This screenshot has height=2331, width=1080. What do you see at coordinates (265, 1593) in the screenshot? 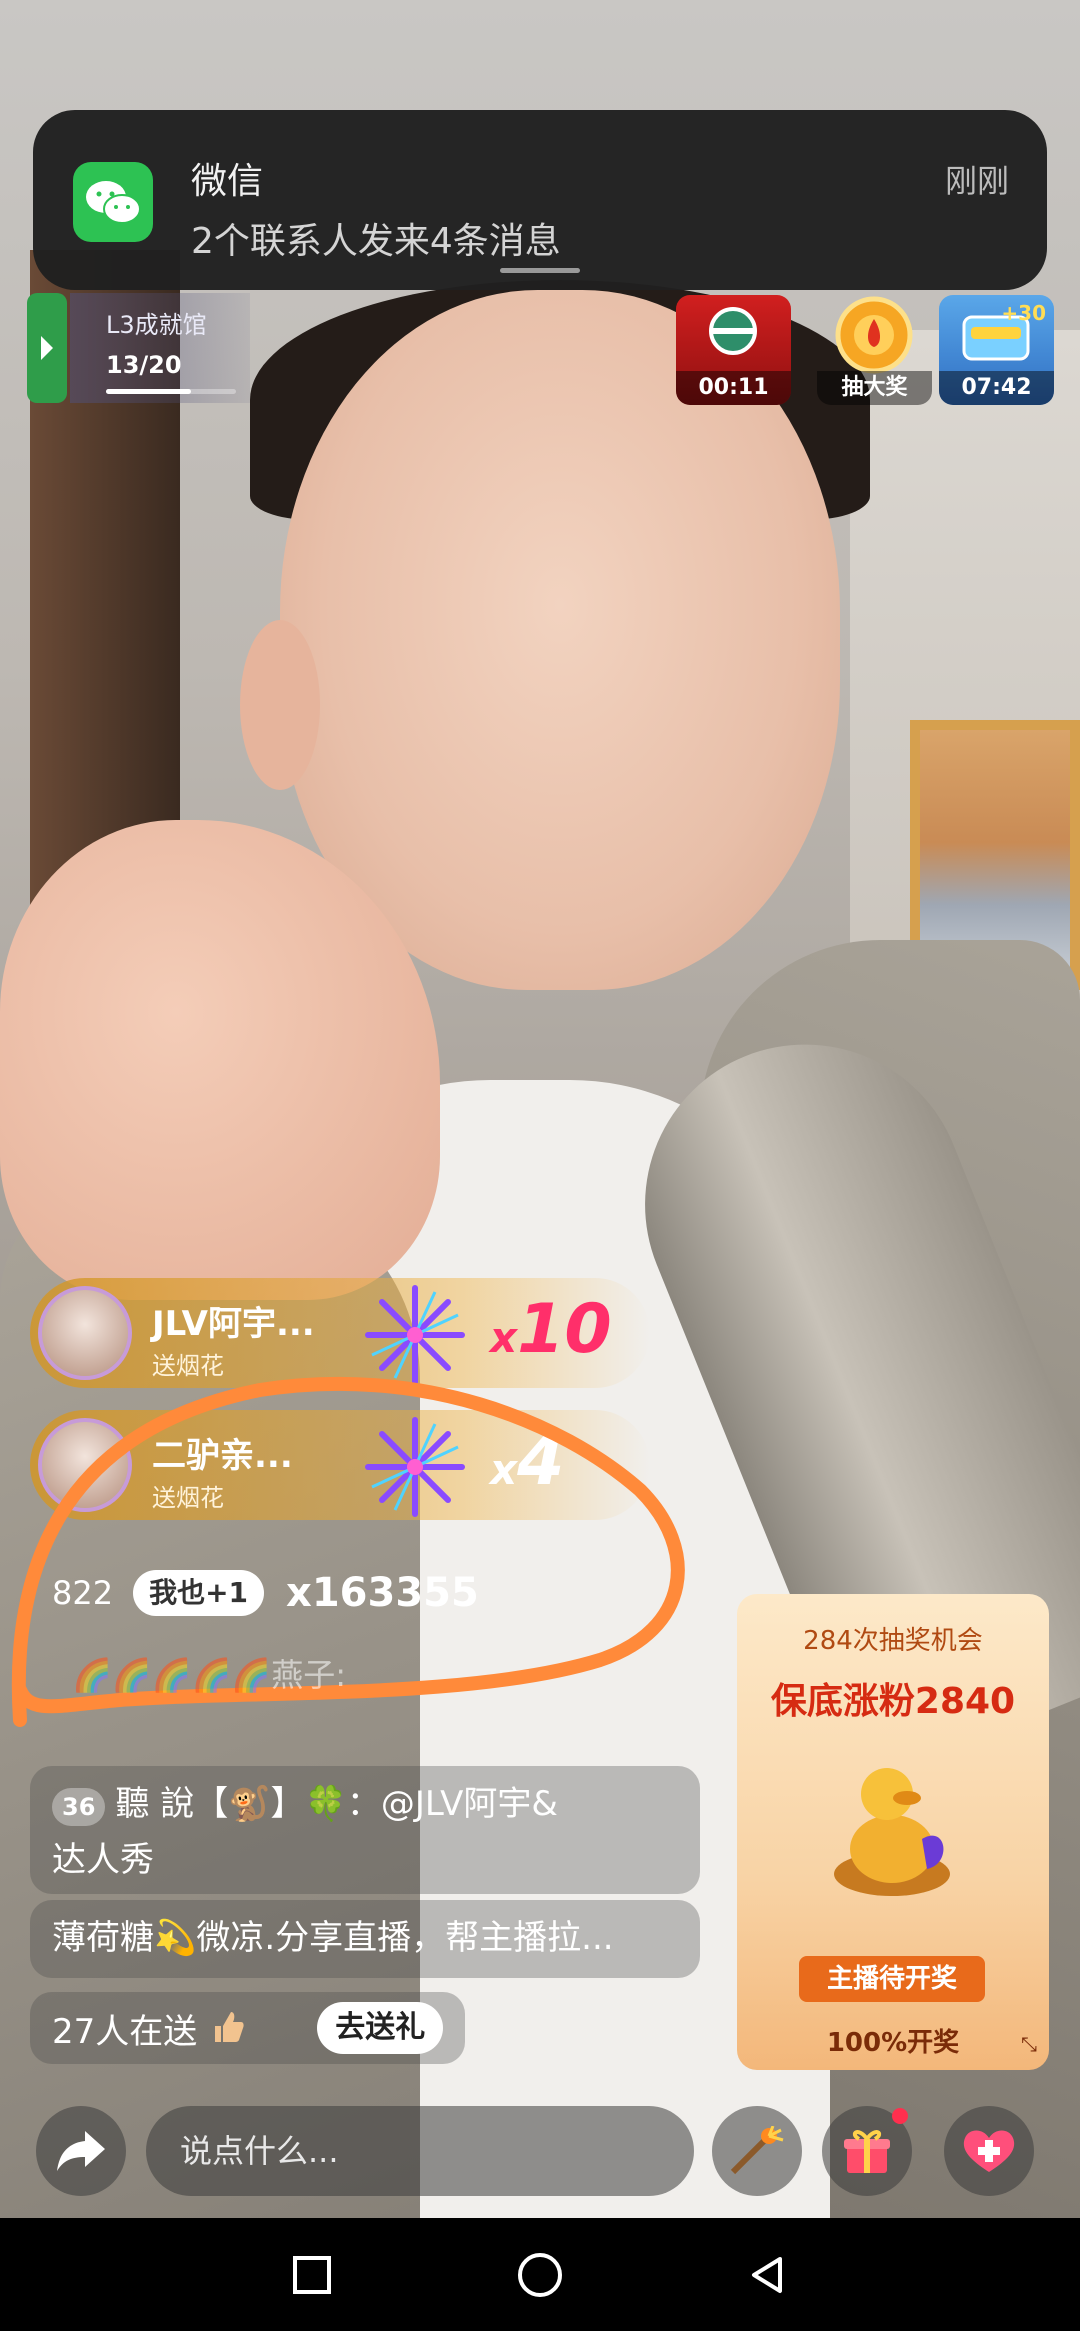
I see `gift-combo-row: 822 我也+1 x163355` at bounding box center [265, 1593].